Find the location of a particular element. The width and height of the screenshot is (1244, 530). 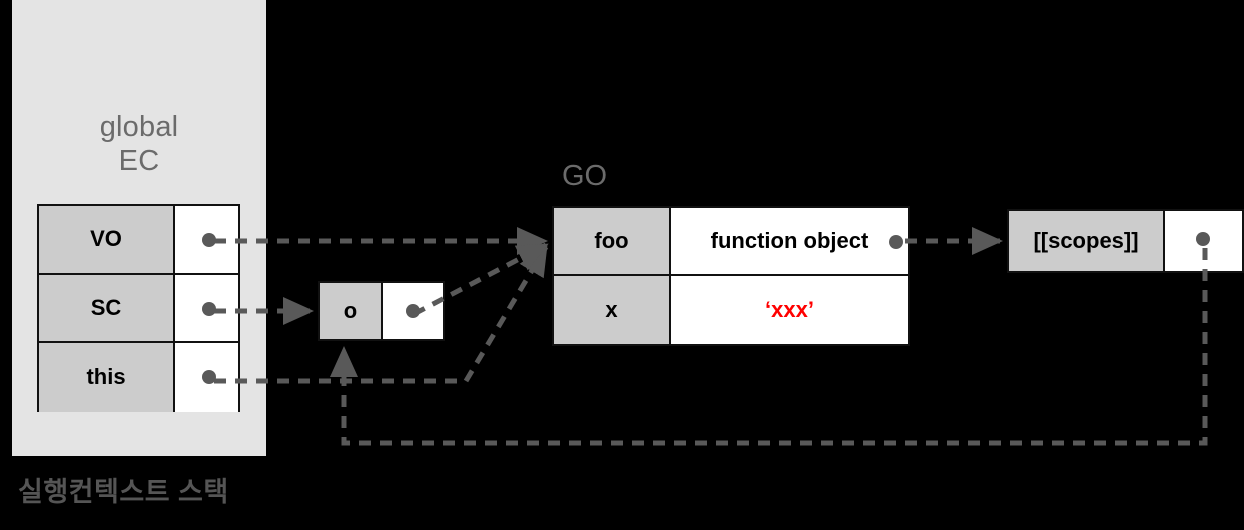

table-row: [[scopes]] is located at coordinates (1125, 241).